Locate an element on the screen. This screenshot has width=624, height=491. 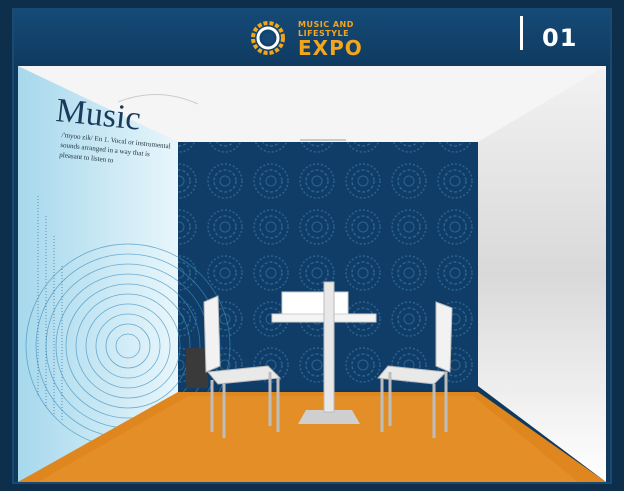
booth-number: 01 is located at coordinates (560, 38).